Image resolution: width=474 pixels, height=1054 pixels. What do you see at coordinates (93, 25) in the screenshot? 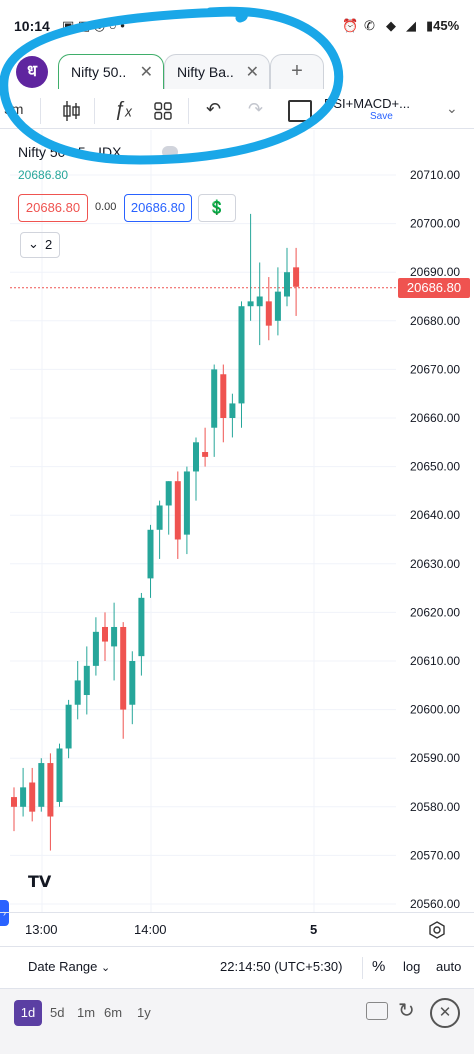
I see `notification-icon: ▣ ◫ ◎ ○ •` at bounding box center [93, 25].